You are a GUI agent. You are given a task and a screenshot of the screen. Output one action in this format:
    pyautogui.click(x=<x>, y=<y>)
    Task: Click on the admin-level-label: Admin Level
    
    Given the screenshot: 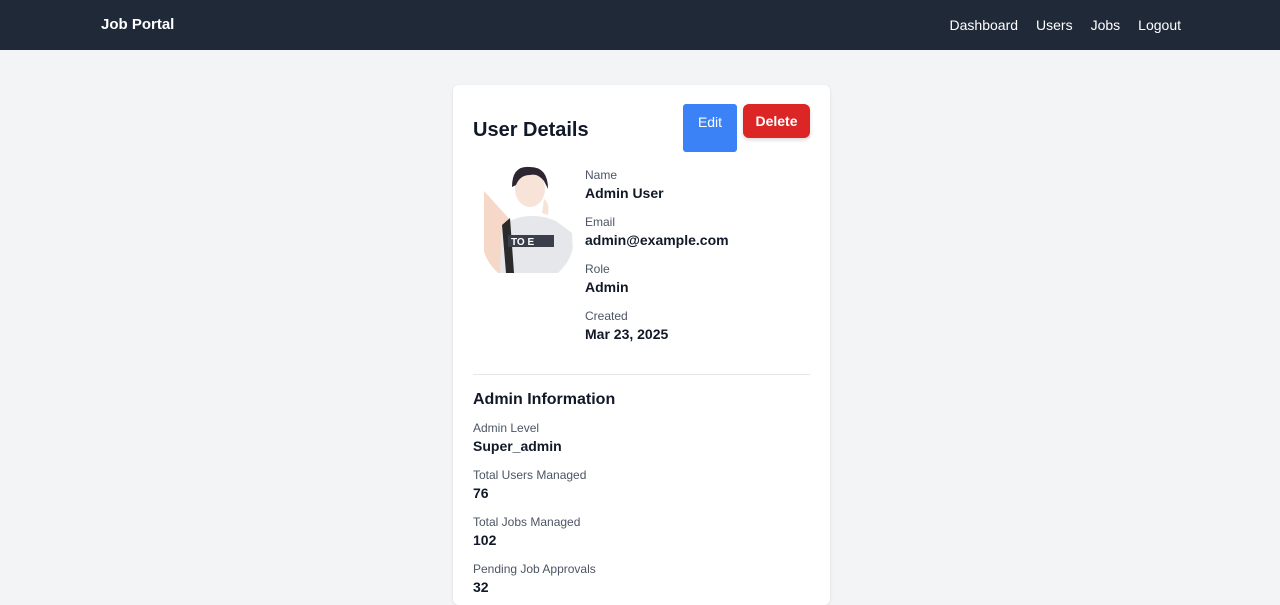 What is the action you would take?
    pyautogui.click(x=506, y=428)
    